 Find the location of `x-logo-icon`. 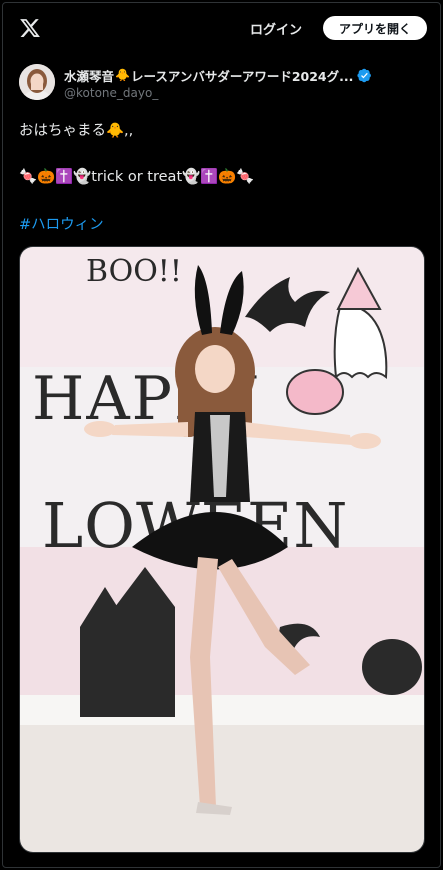

x-logo-icon is located at coordinates (30, 28).